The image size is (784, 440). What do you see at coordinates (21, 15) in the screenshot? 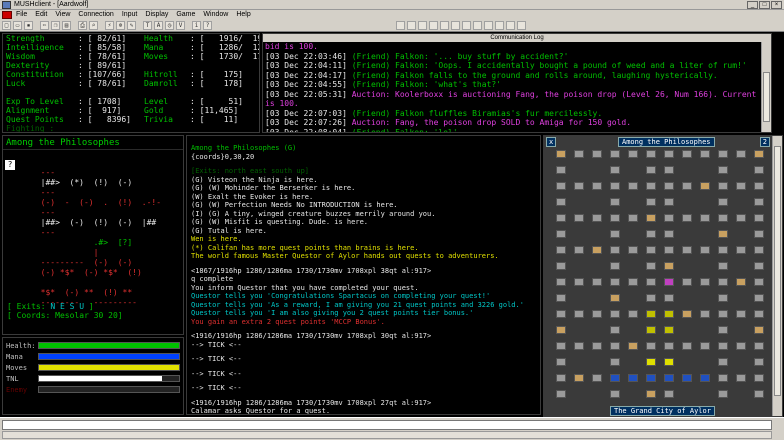
I see `menu-file: File` at bounding box center [21, 15].